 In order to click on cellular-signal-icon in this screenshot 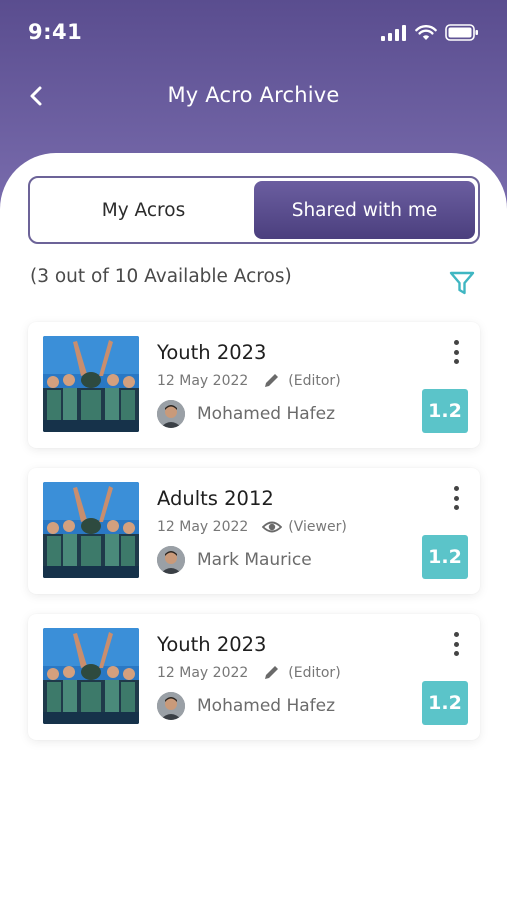, I will do `click(393, 32)`.